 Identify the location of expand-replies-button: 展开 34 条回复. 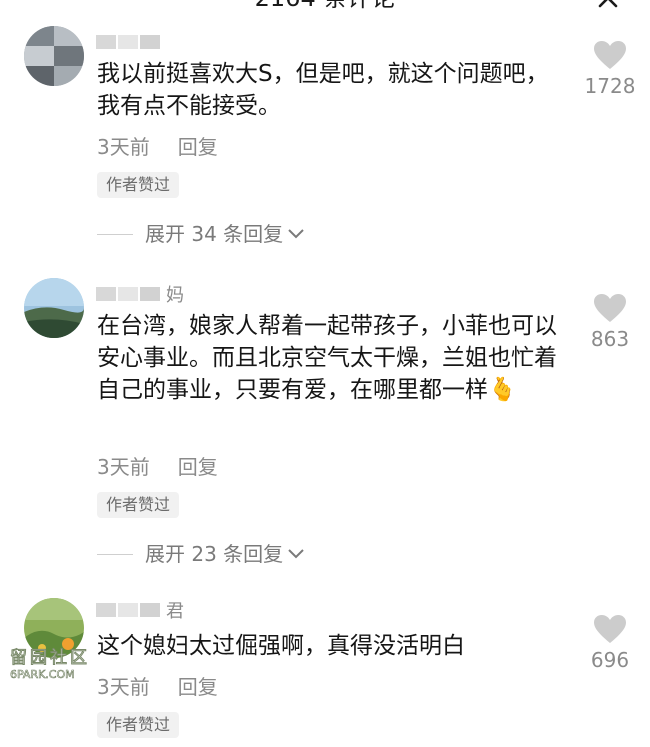
(201, 234).